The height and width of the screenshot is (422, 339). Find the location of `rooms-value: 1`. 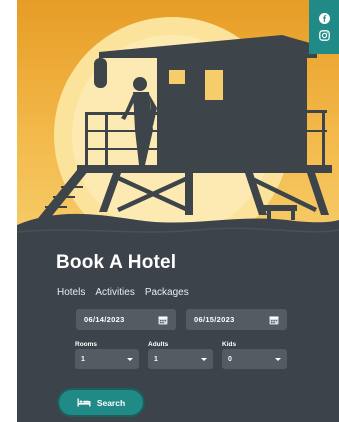

rooms-value: 1 is located at coordinates (83, 359).